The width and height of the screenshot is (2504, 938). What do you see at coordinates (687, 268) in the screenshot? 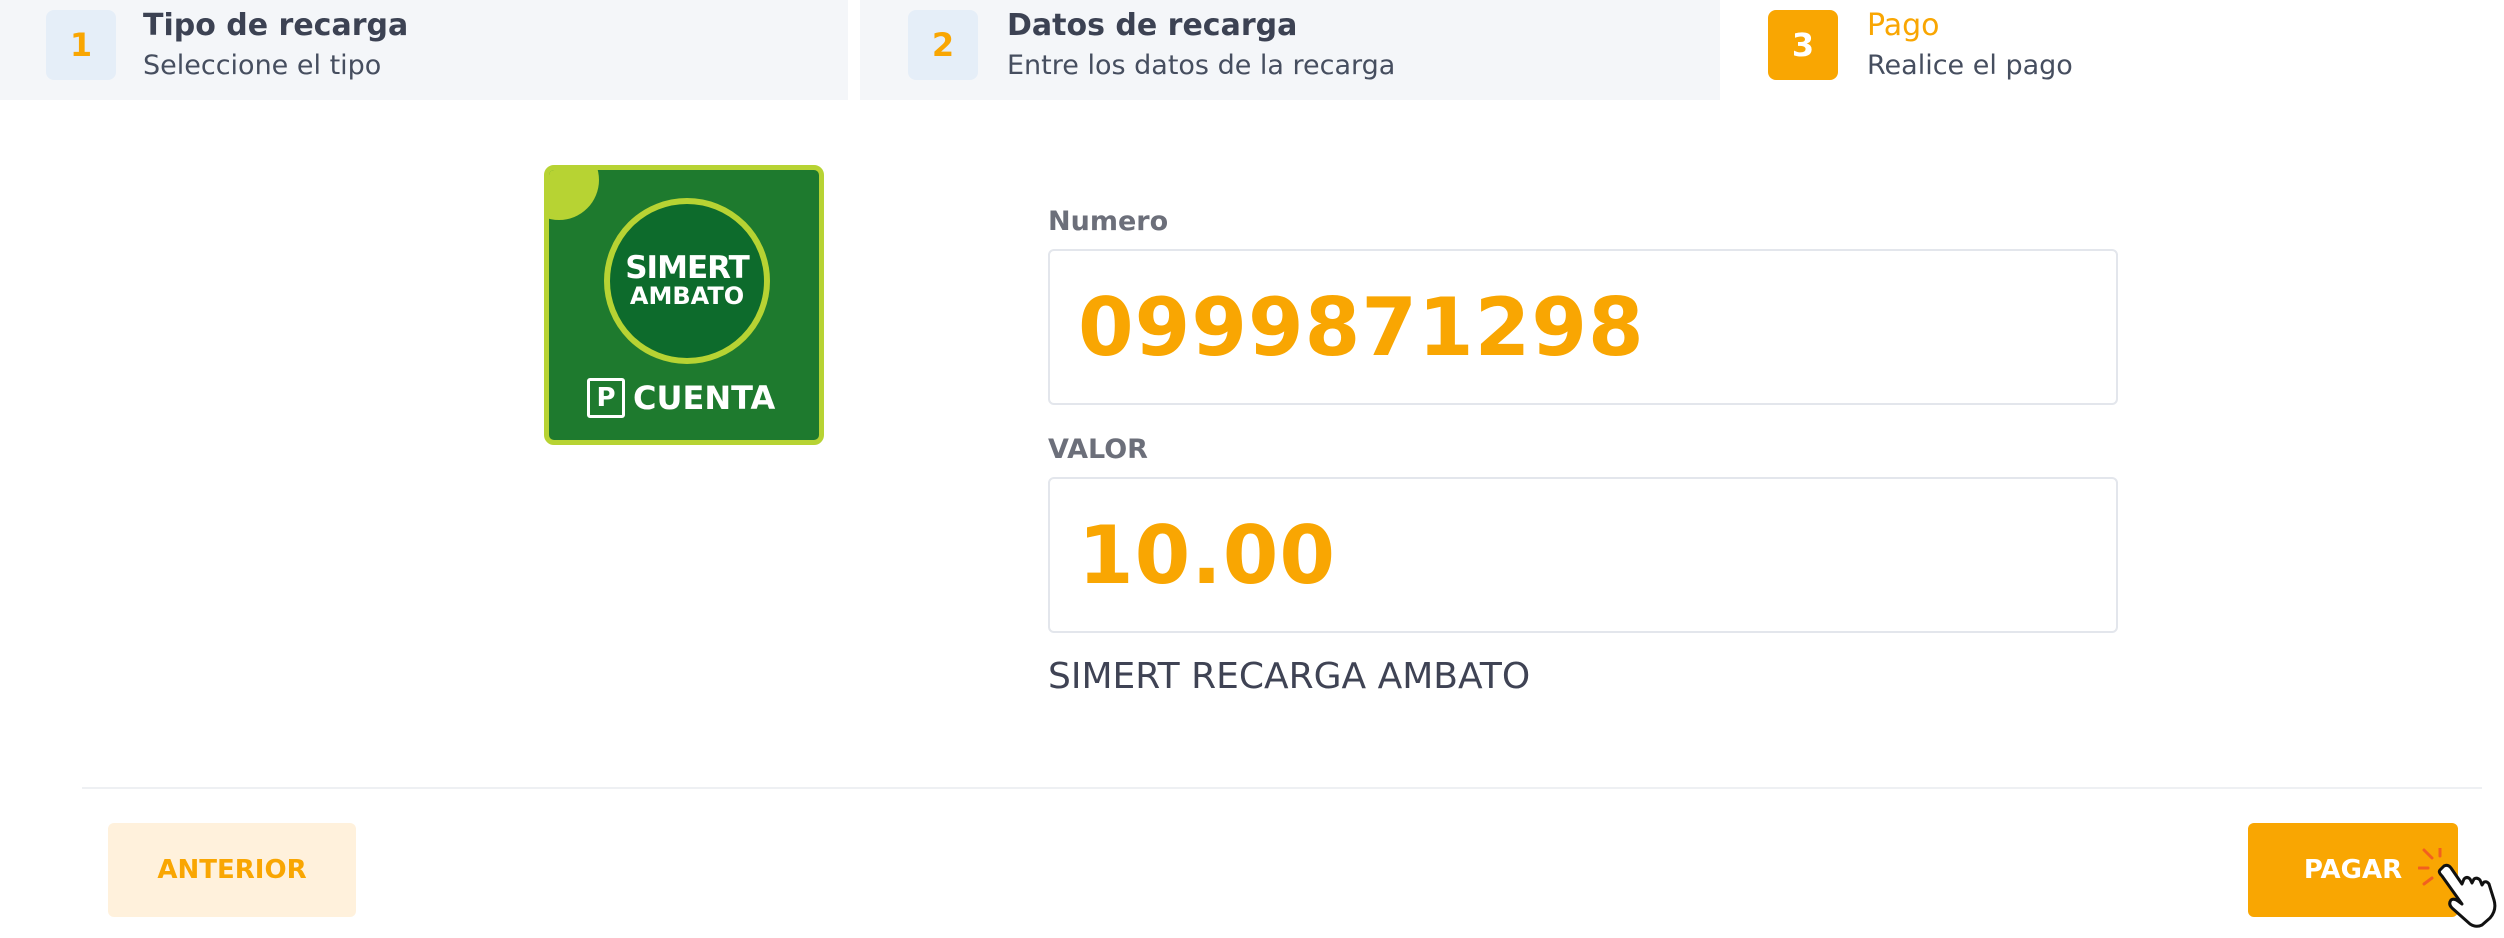
I see `logo-text-simert: SIMERT` at bounding box center [687, 268].